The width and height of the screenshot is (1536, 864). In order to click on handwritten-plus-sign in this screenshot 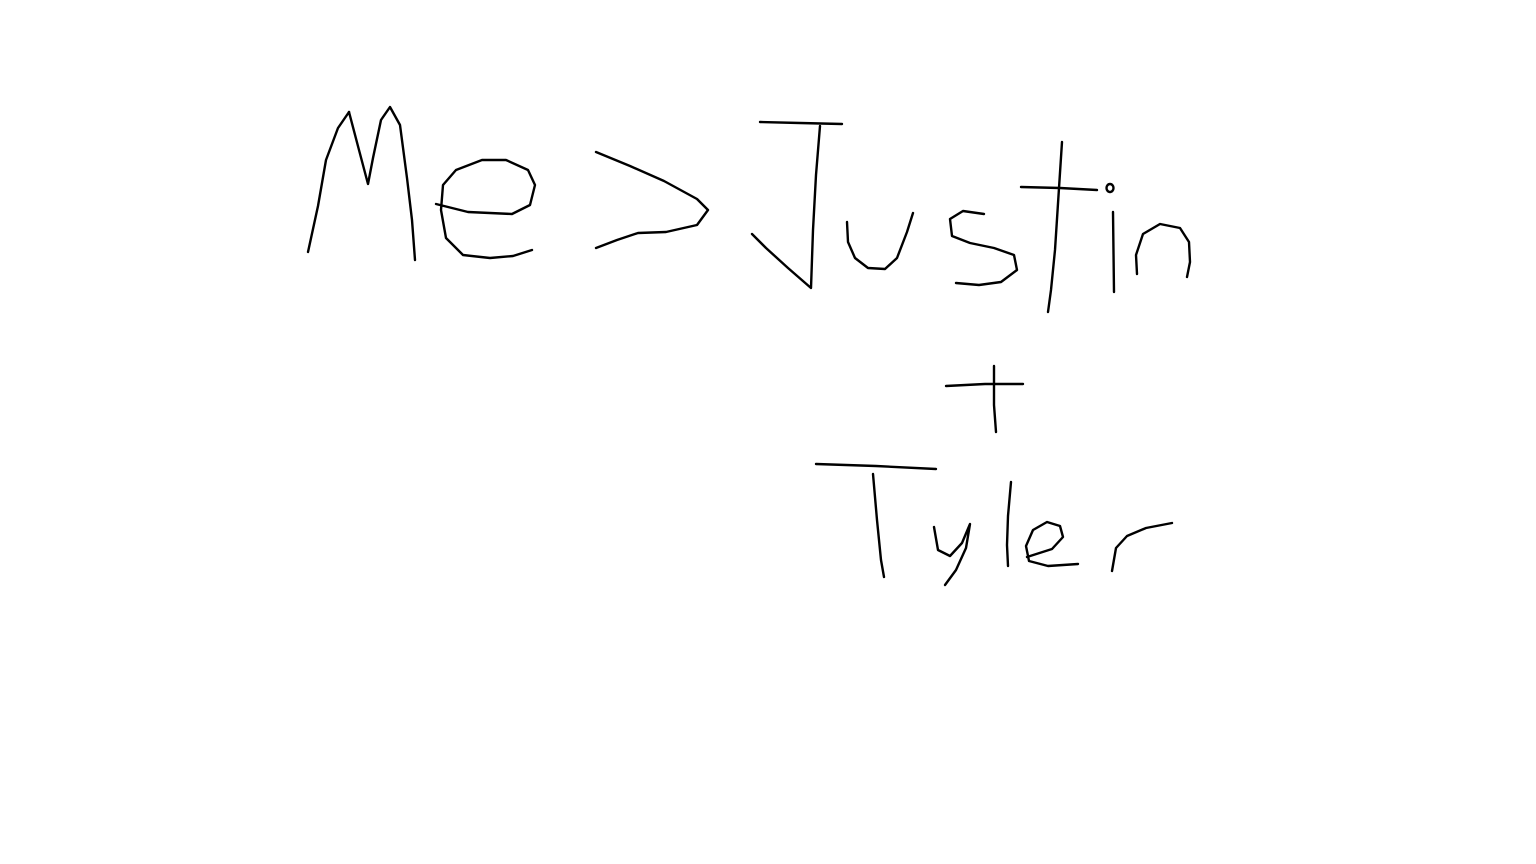, I will do `click(984, 399)`.